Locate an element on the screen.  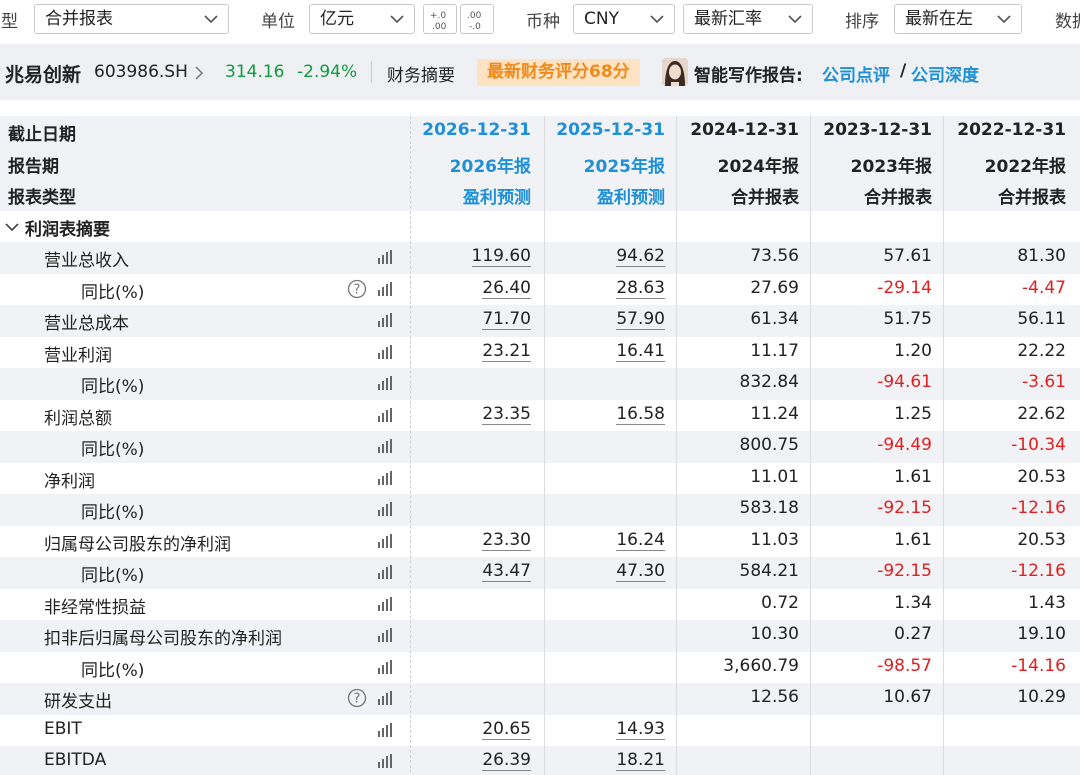
row-label: 营业总成本 is located at coordinates (86, 324).